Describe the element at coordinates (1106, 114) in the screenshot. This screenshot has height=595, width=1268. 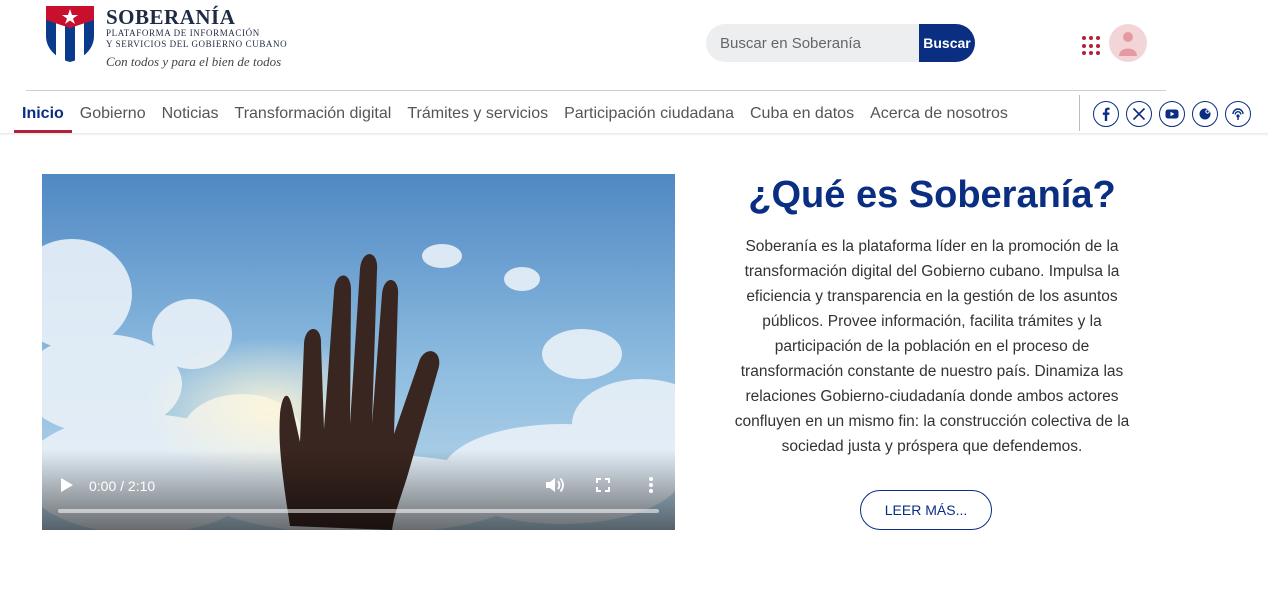
I see `facebook-icon` at that location.